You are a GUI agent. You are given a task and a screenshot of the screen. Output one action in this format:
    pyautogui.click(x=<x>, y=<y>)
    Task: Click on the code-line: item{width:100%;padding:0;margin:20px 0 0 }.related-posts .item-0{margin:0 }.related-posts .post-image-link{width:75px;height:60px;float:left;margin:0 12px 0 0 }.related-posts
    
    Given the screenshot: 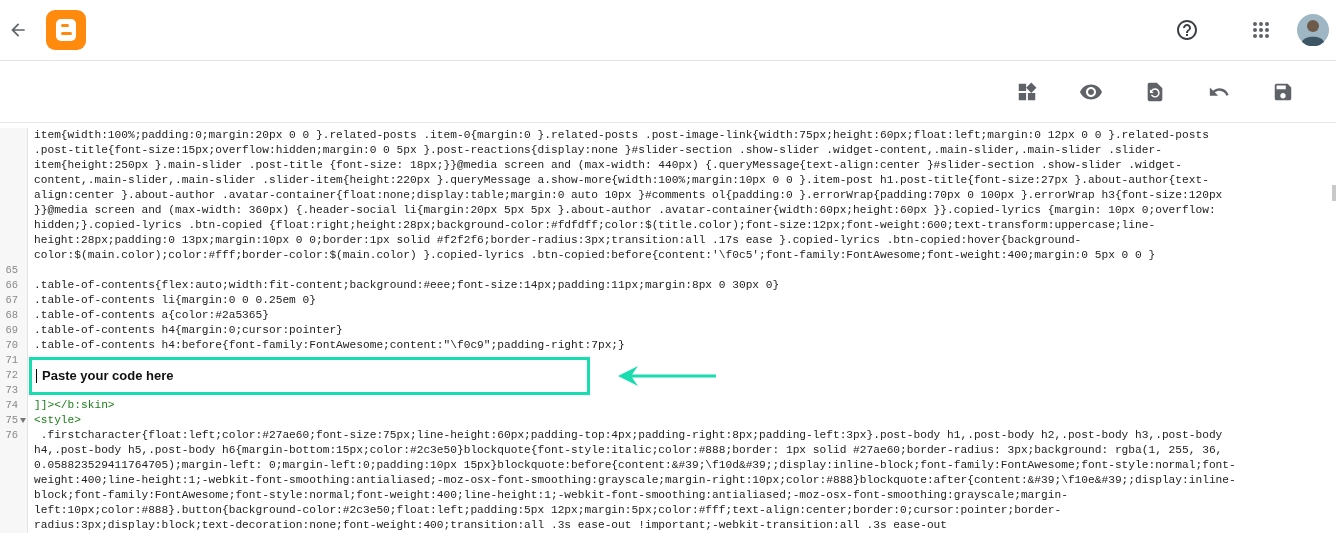 What is the action you would take?
    pyautogui.click(x=621, y=135)
    